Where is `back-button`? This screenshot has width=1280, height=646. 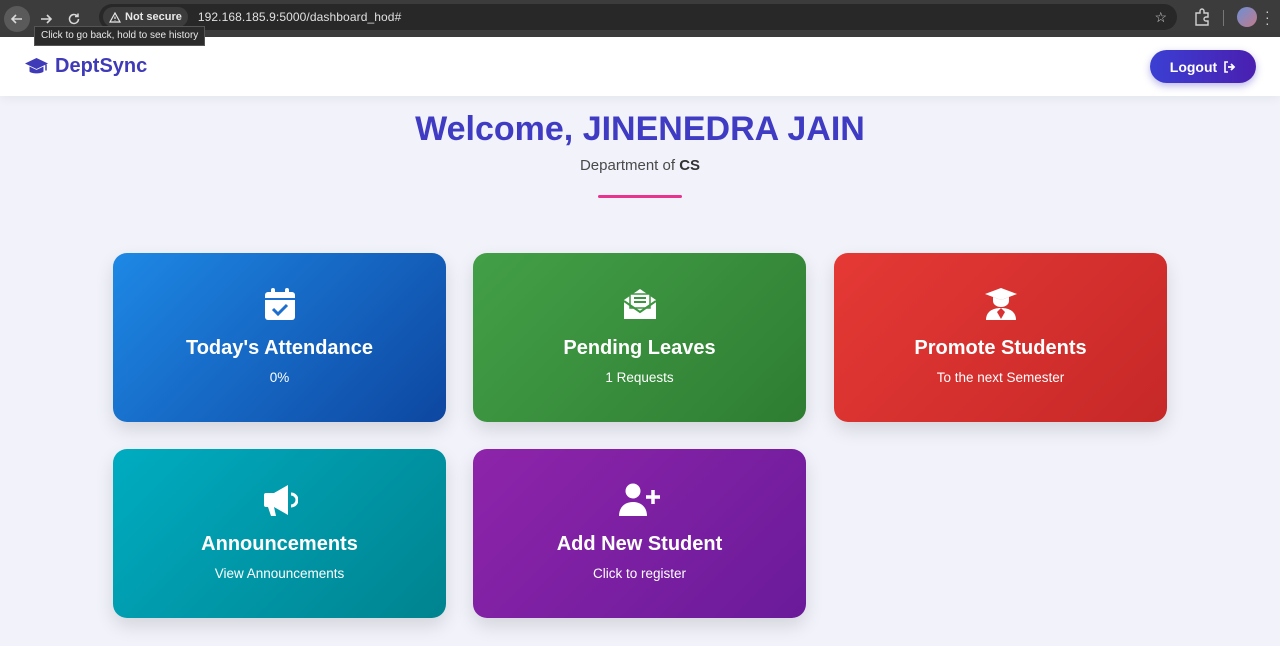
back-button is located at coordinates (17, 18).